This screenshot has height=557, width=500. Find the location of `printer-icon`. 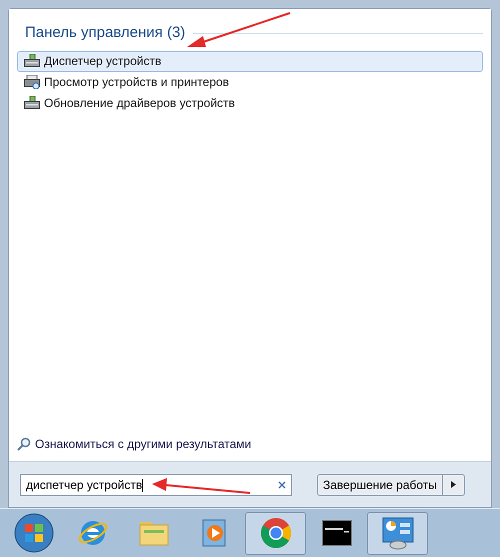

printer-icon is located at coordinates (32, 82).